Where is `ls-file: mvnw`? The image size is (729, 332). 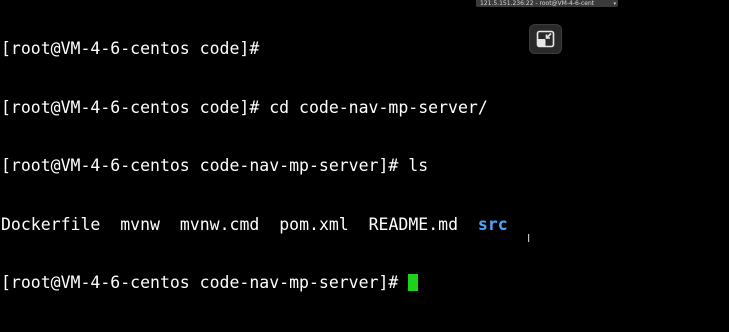 ls-file: mvnw is located at coordinates (140, 224).